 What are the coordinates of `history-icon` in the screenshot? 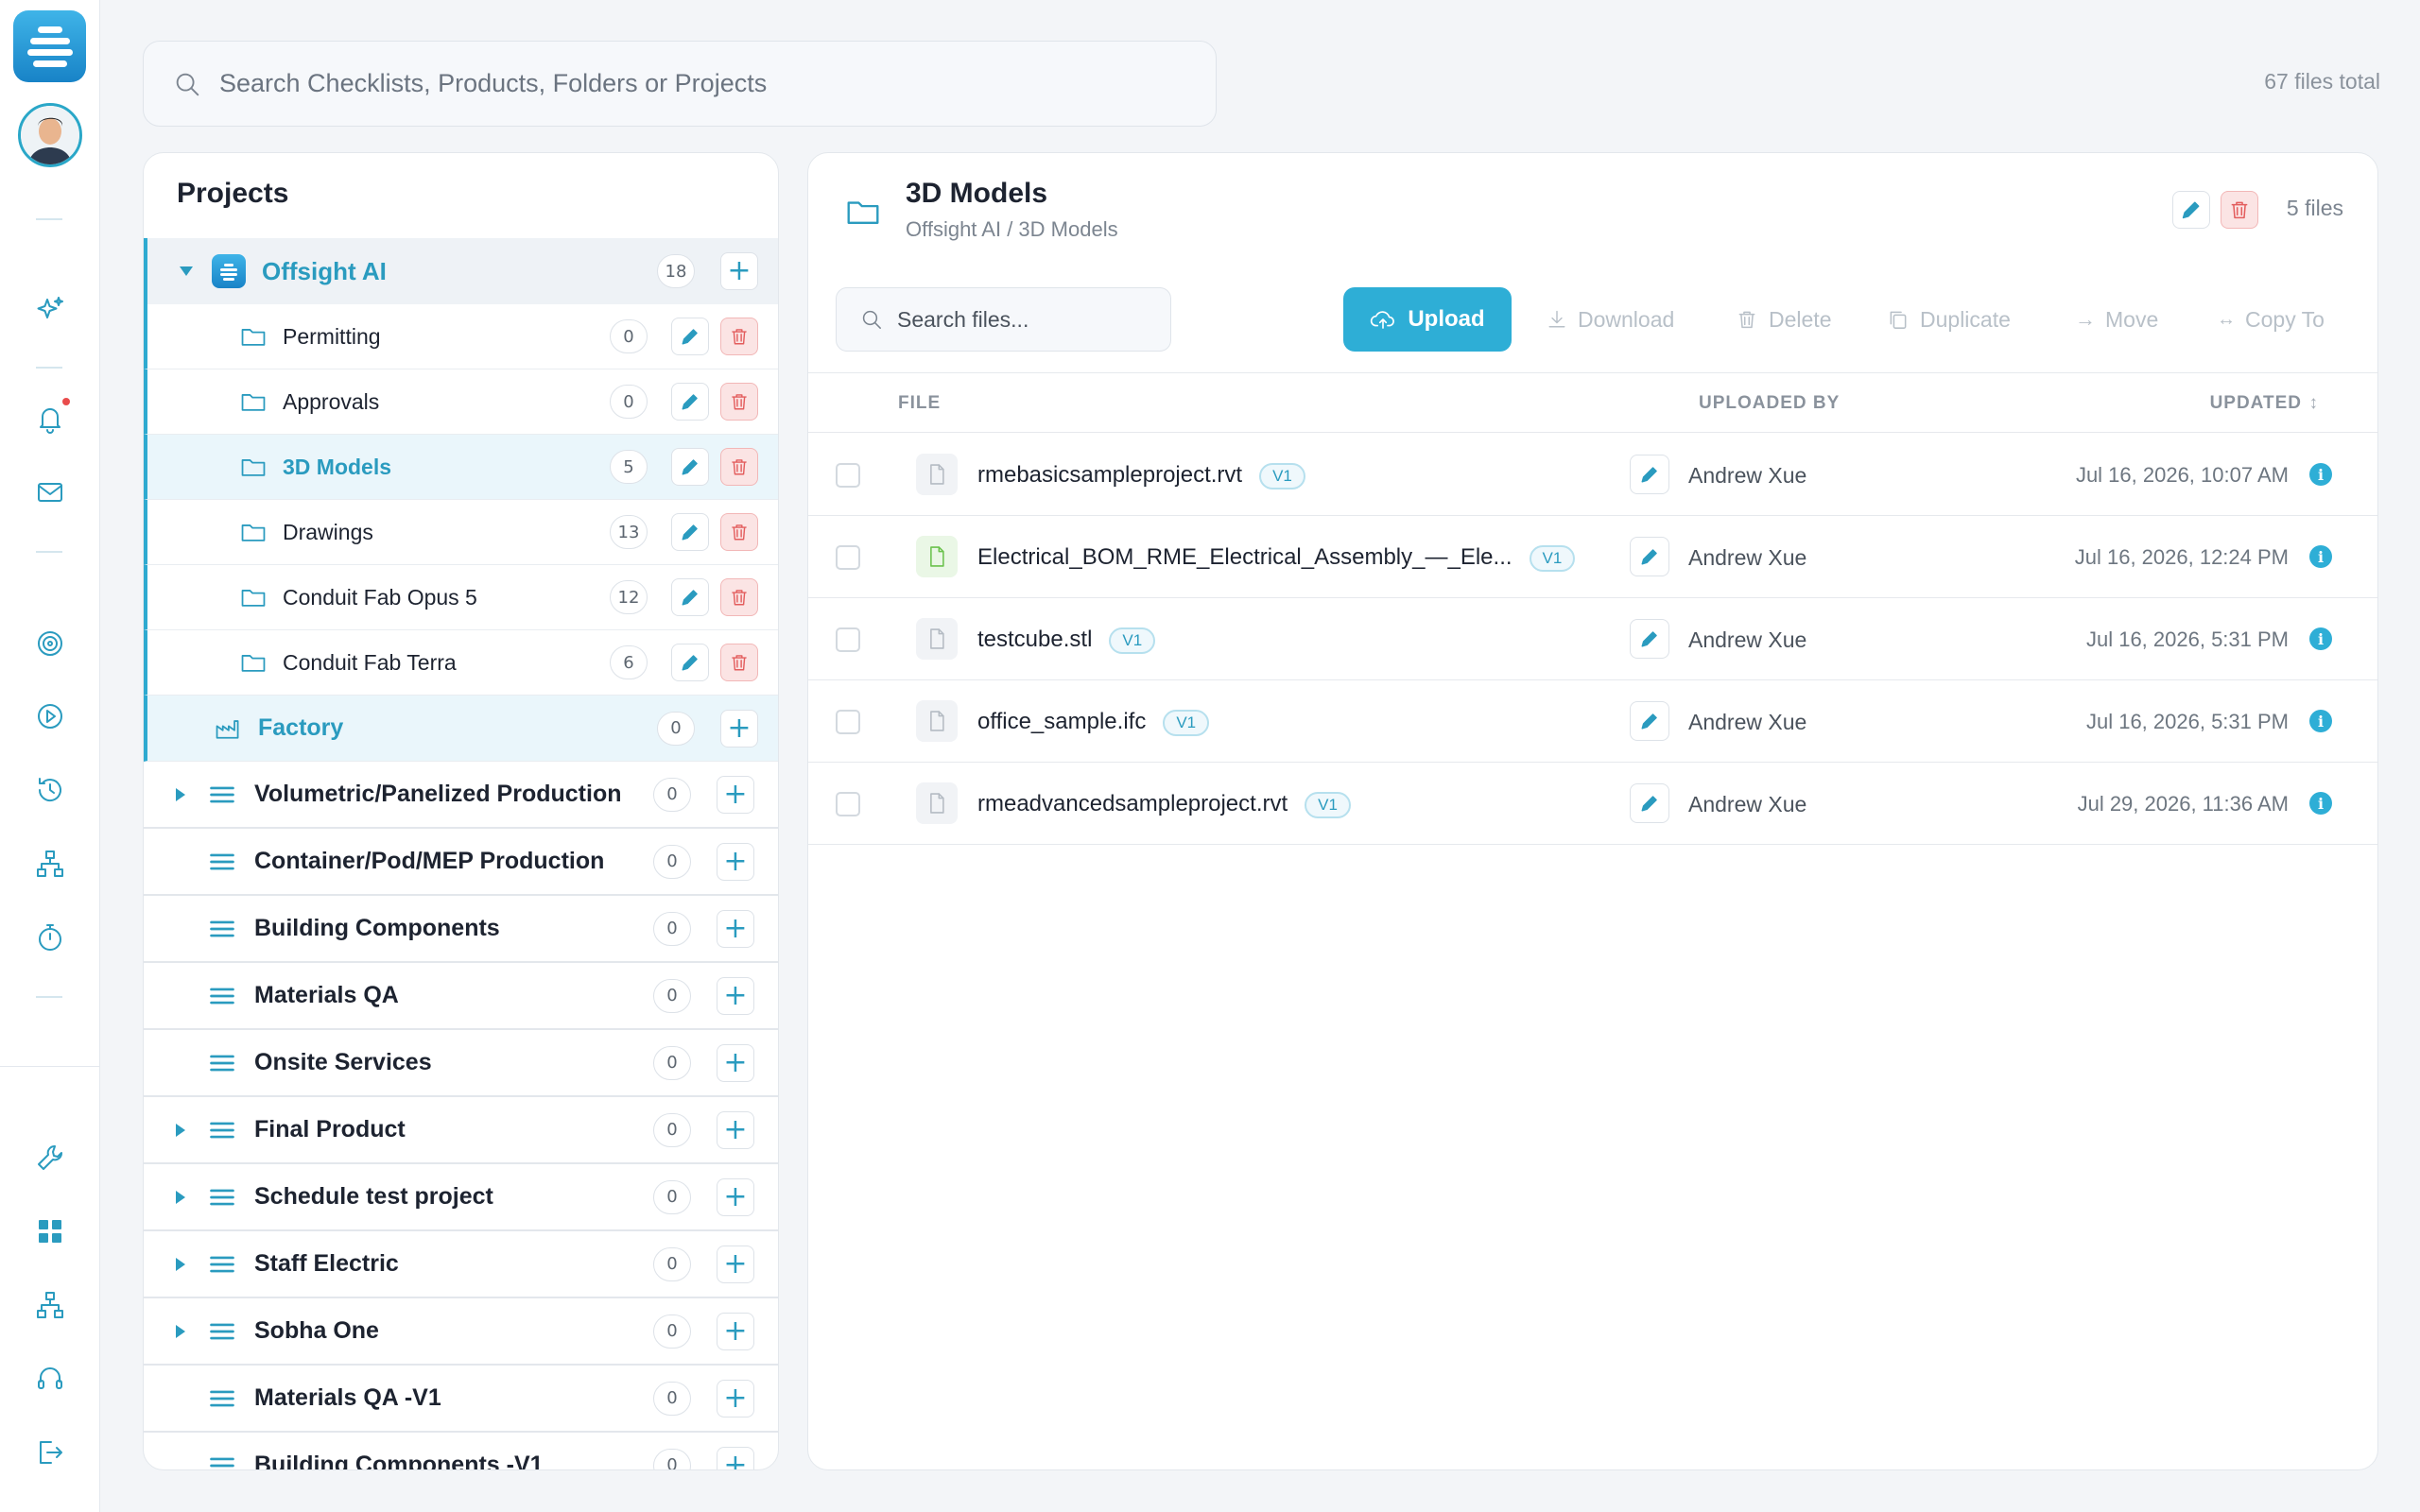 It's located at (50, 790).